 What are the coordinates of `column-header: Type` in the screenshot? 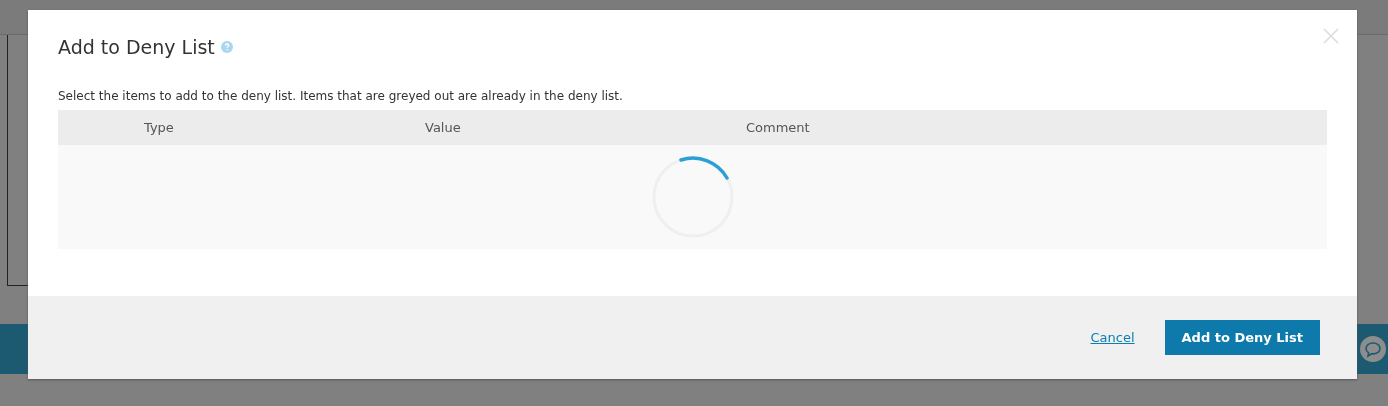 It's located at (159, 127).